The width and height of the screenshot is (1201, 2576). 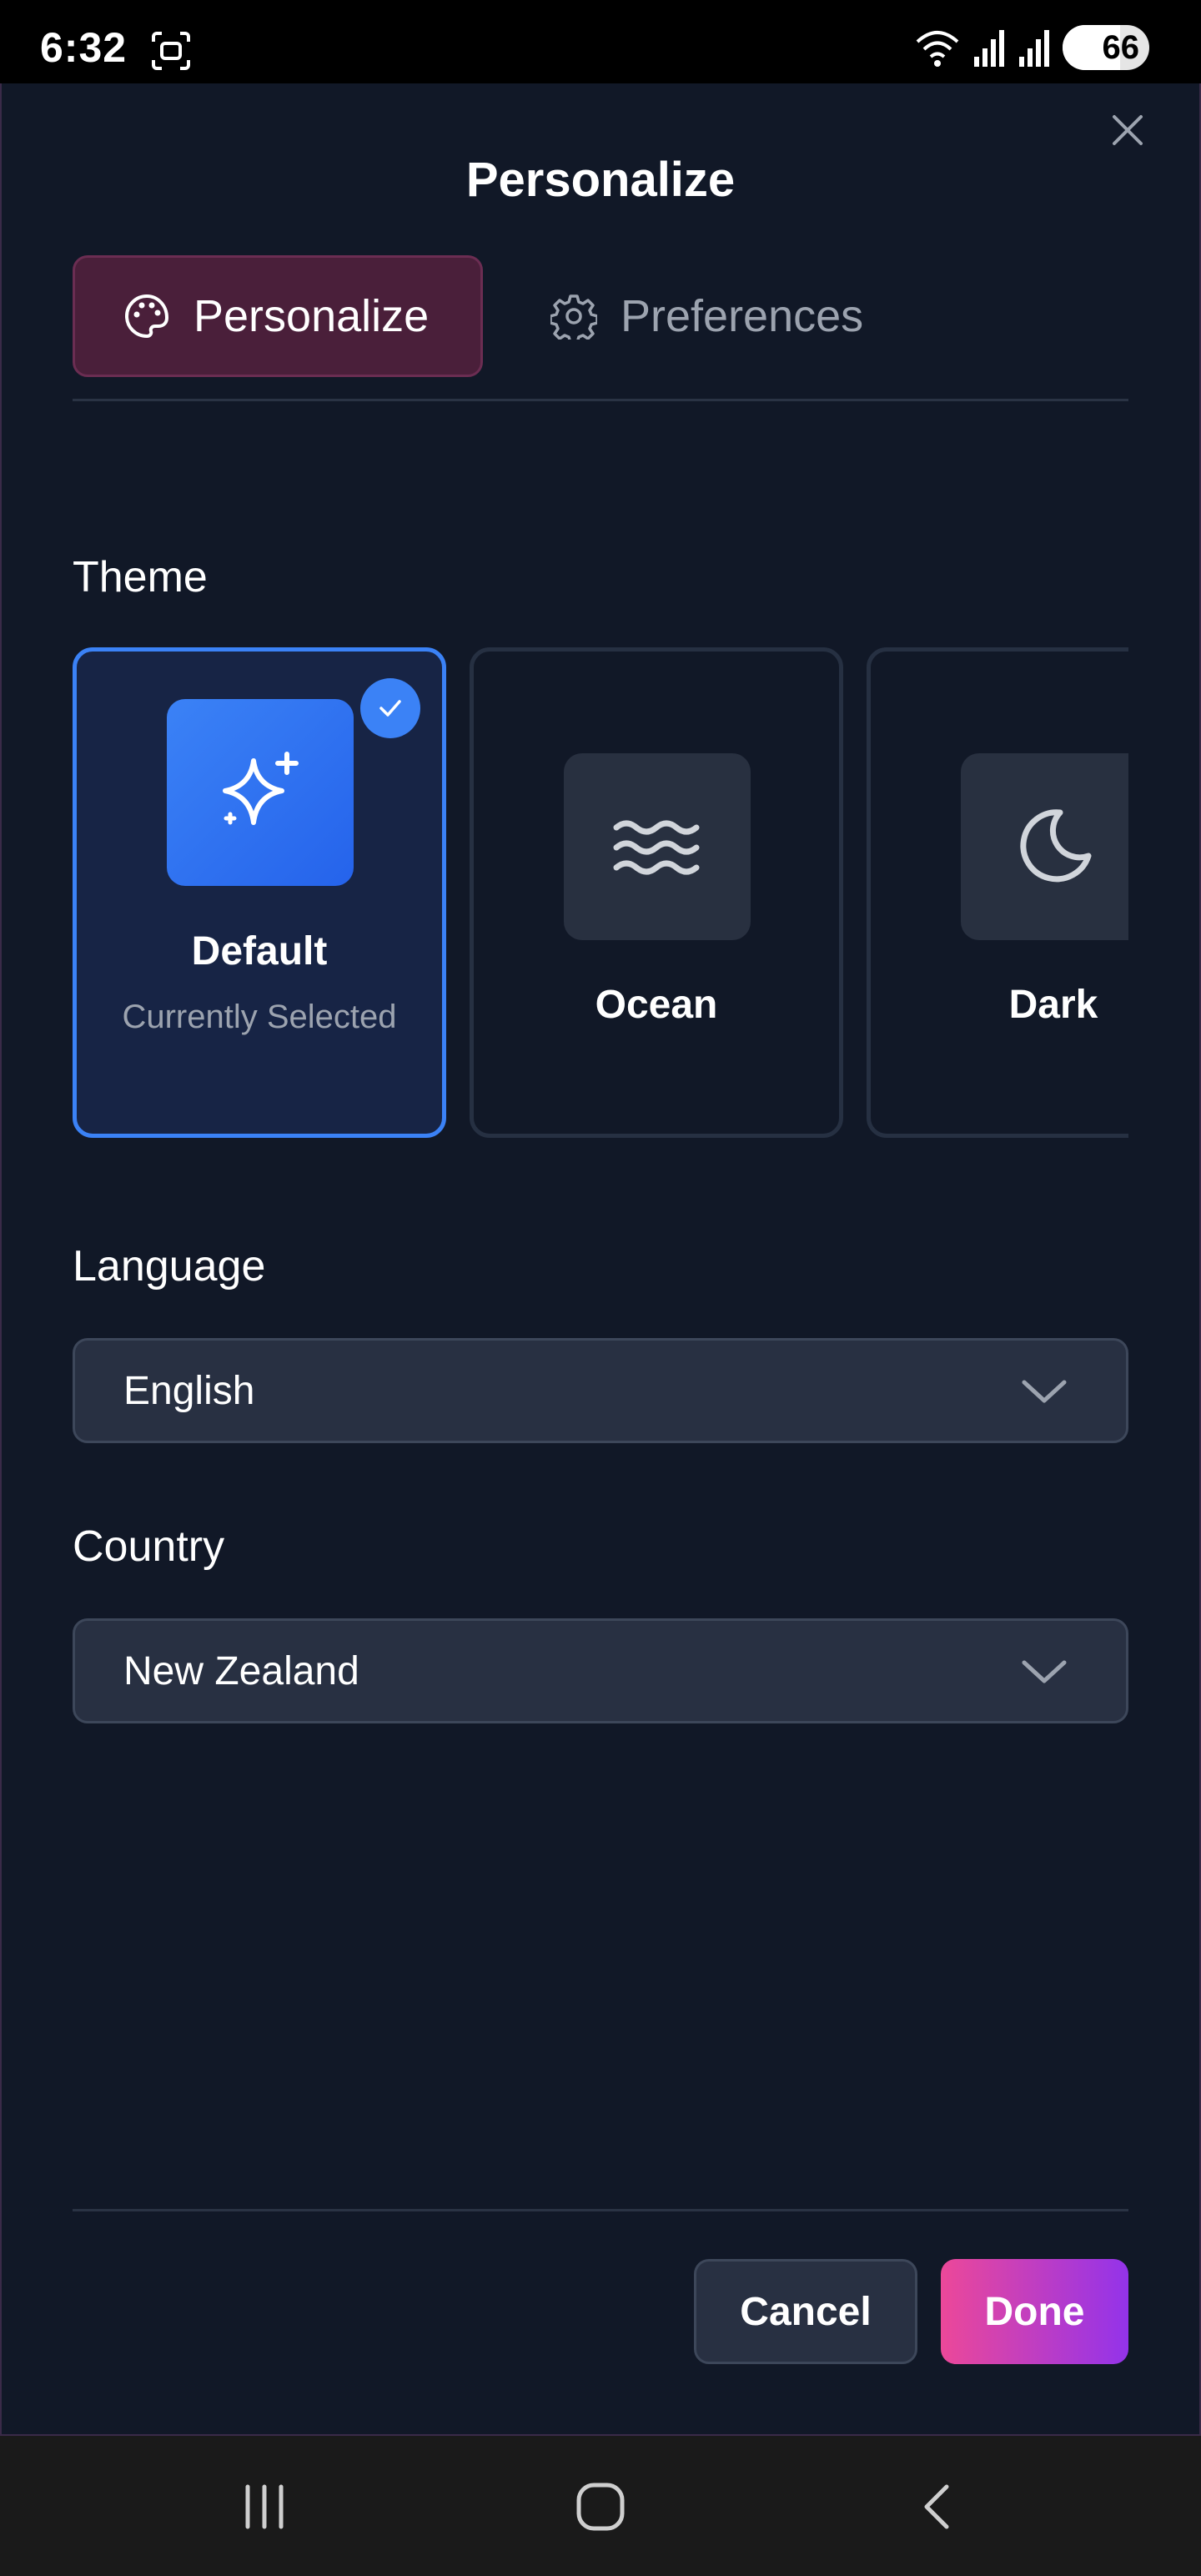 I want to click on country-value: New Zealand, so click(x=241, y=1670).